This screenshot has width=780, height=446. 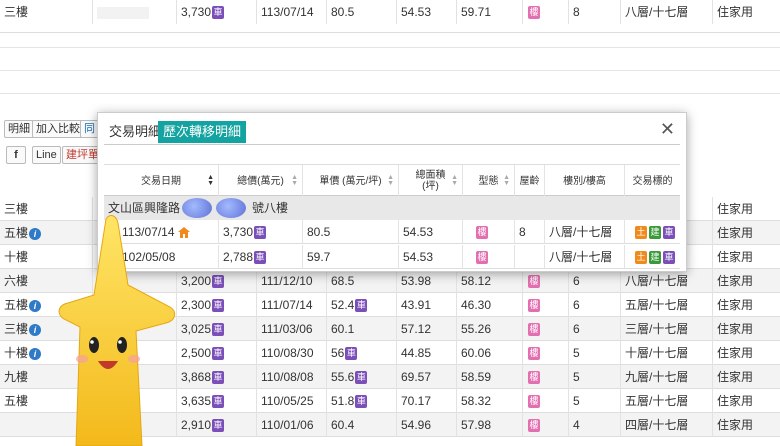 I want to click on header-type-label: 型態, so click(x=488, y=181).